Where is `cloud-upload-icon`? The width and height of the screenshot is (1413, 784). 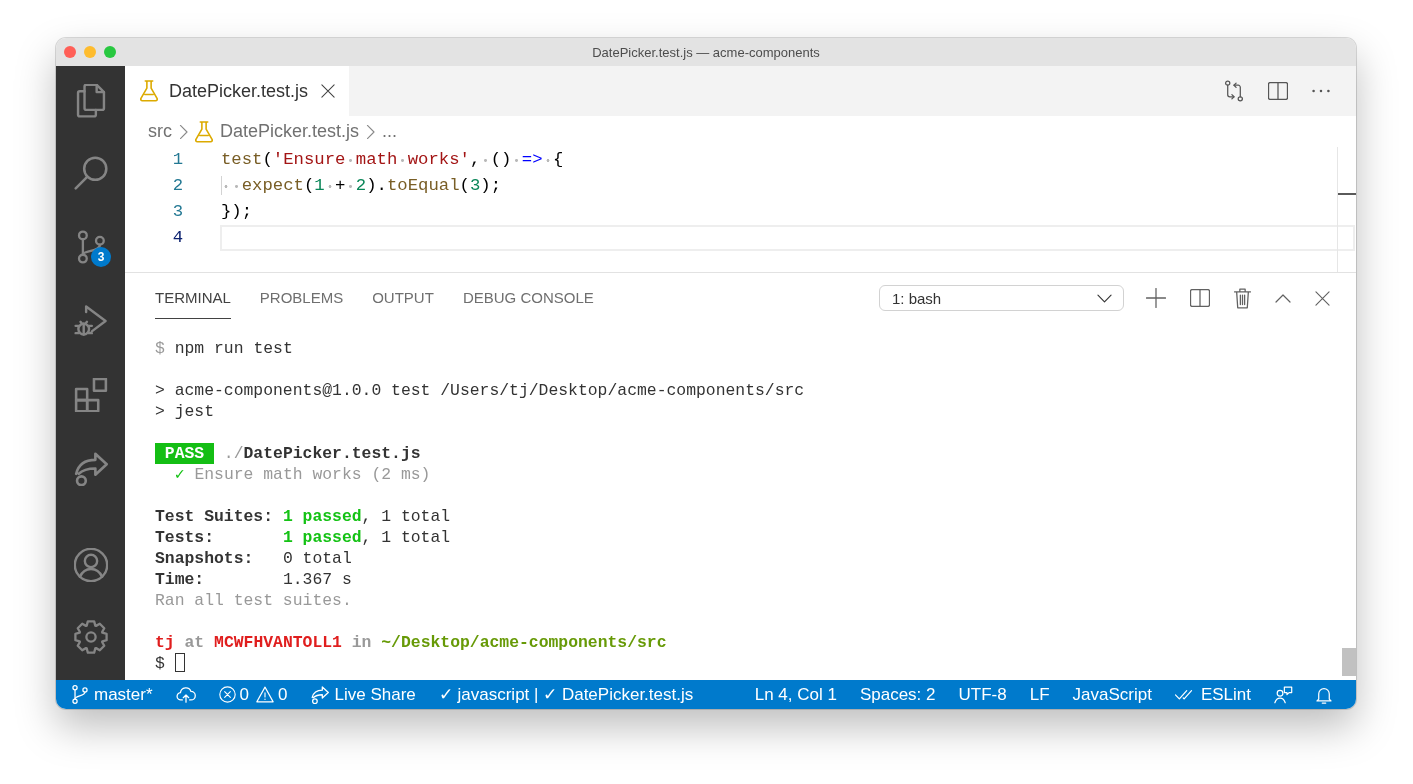 cloud-upload-icon is located at coordinates (185, 694).